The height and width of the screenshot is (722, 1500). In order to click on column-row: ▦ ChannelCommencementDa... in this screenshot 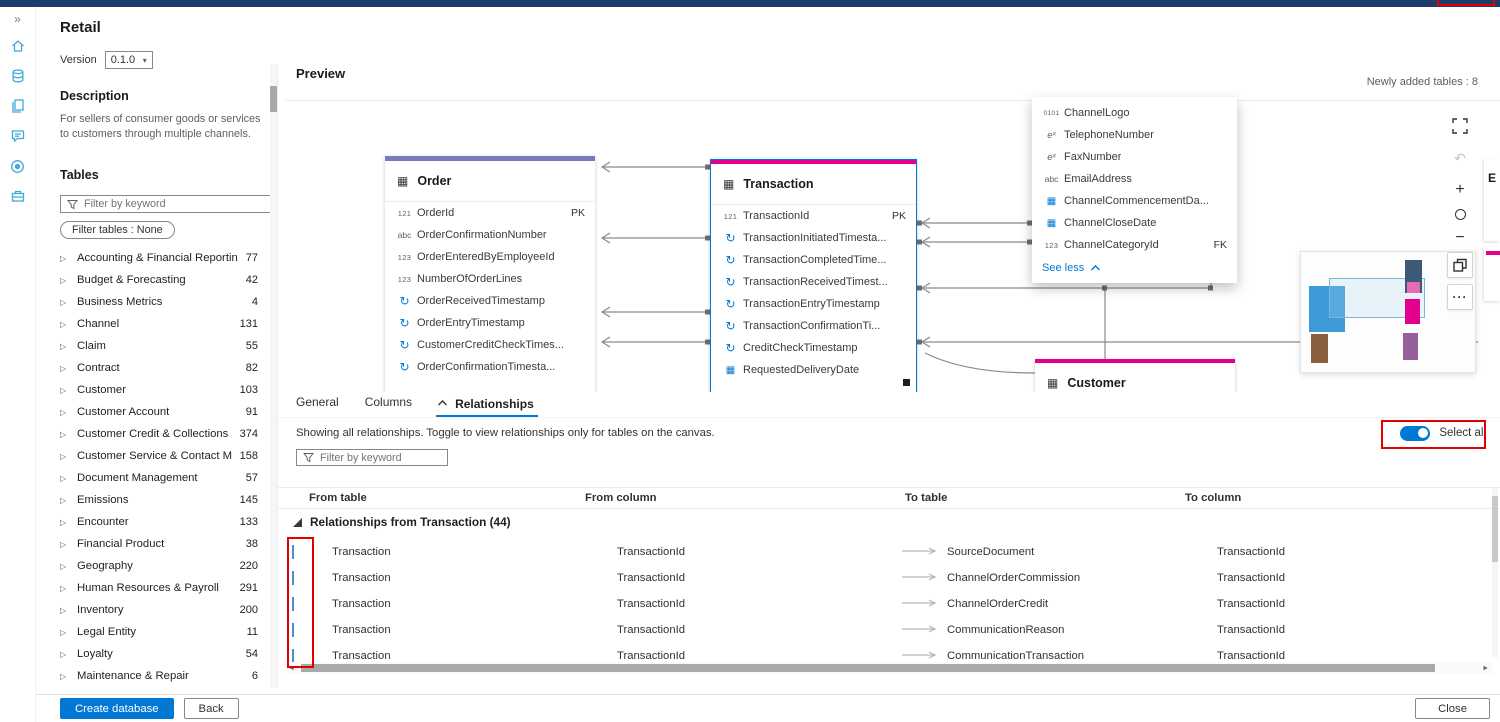, I will do `click(1134, 201)`.